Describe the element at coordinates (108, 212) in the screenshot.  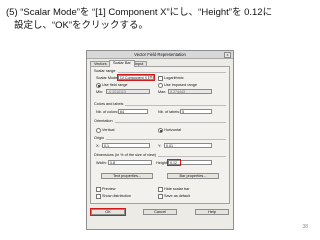
I see `ok-highlight` at that location.